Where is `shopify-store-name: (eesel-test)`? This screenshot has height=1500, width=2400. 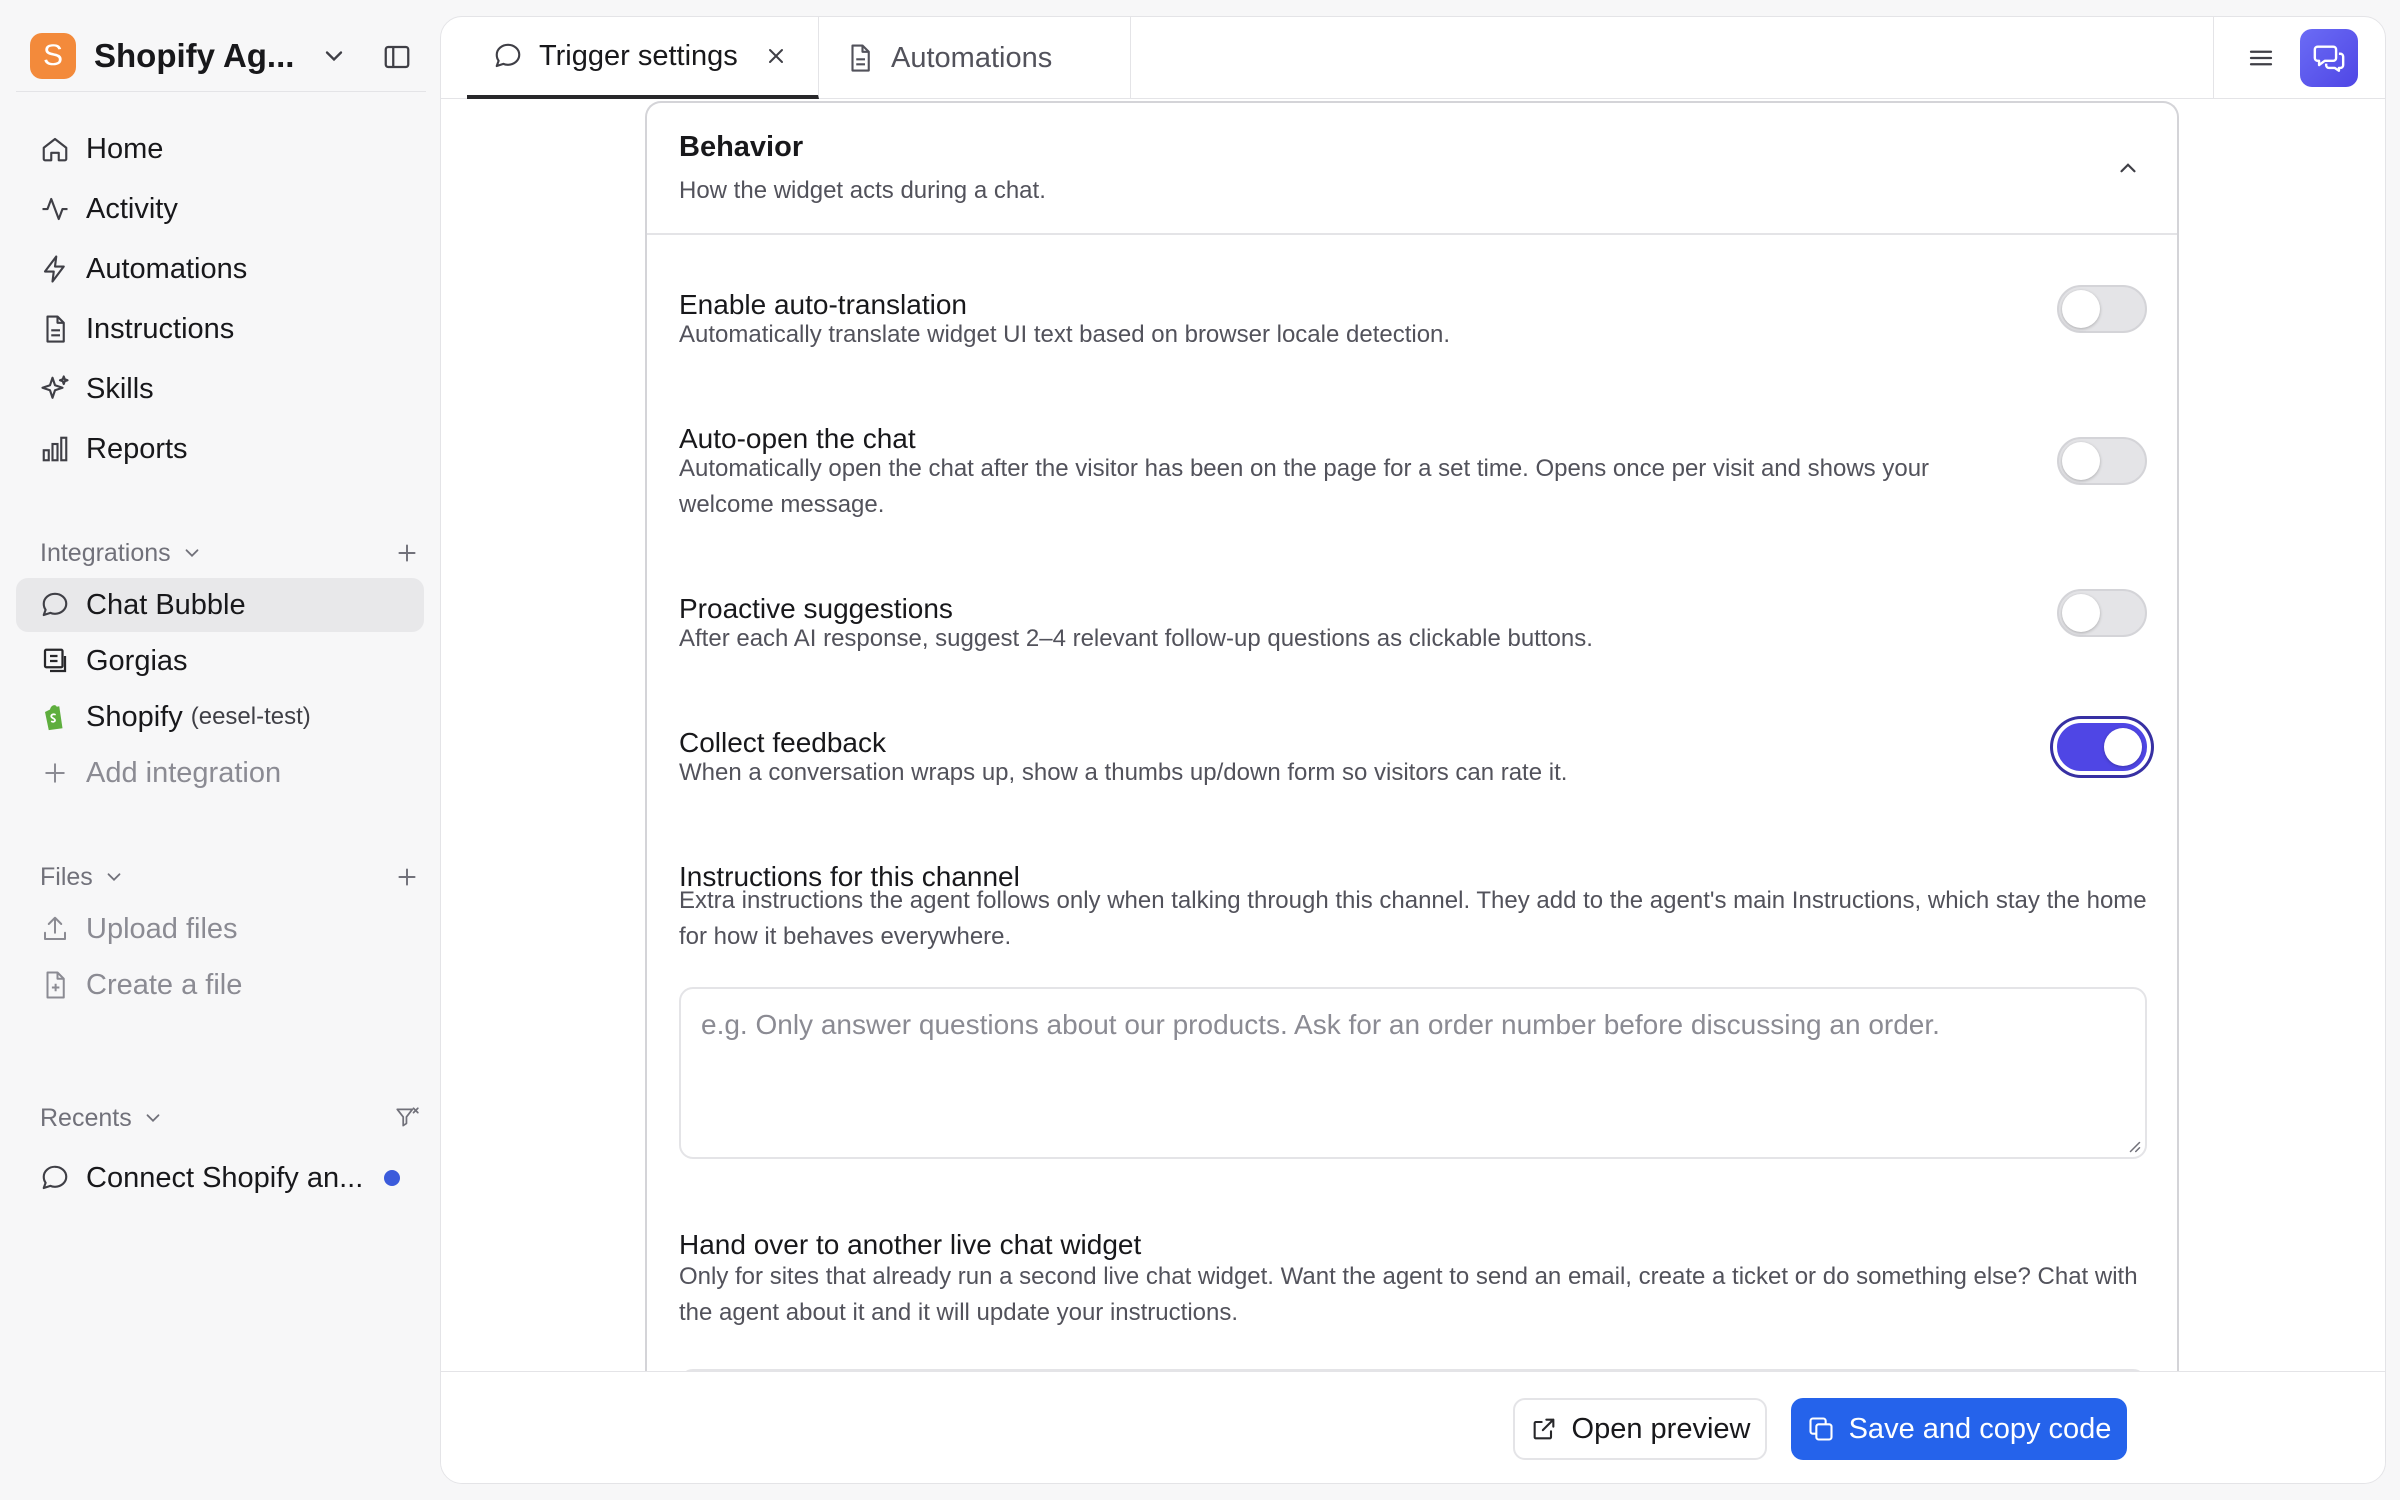 shopify-store-name: (eesel-test) is located at coordinates (250, 716).